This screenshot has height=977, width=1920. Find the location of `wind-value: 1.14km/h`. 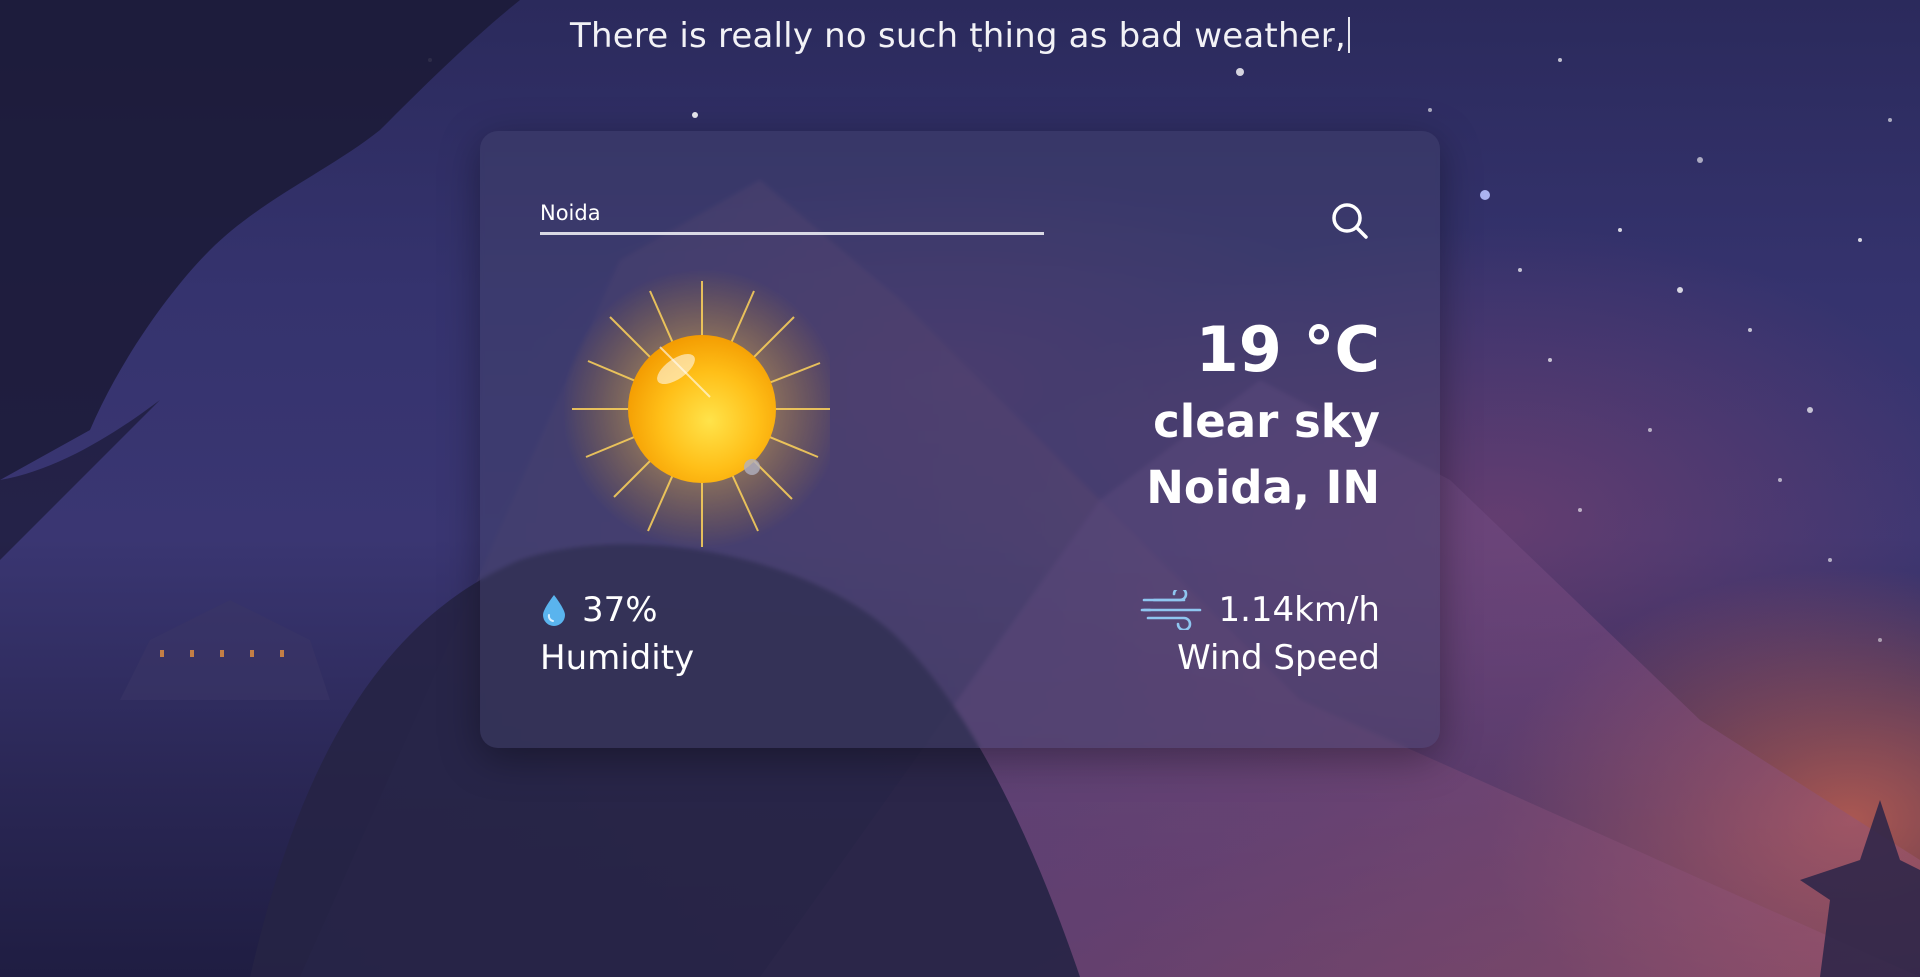

wind-value: 1.14km/h is located at coordinates (1299, 610).